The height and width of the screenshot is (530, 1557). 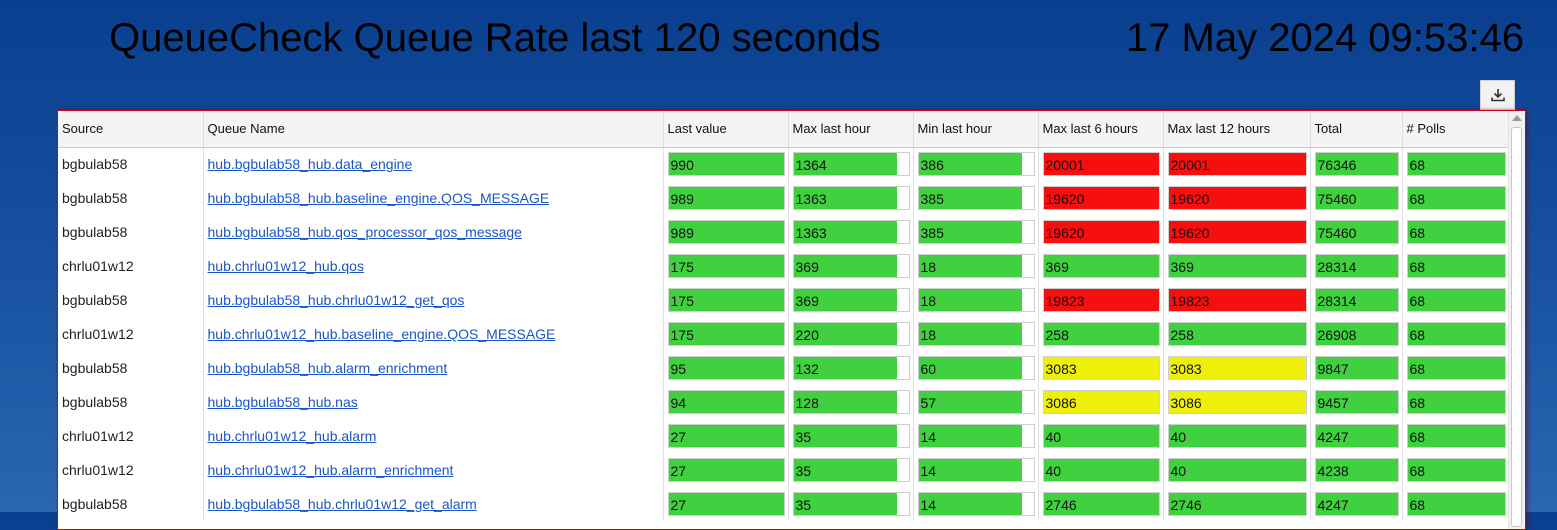 I want to click on bar-value: 68, so click(x=1417, y=301).